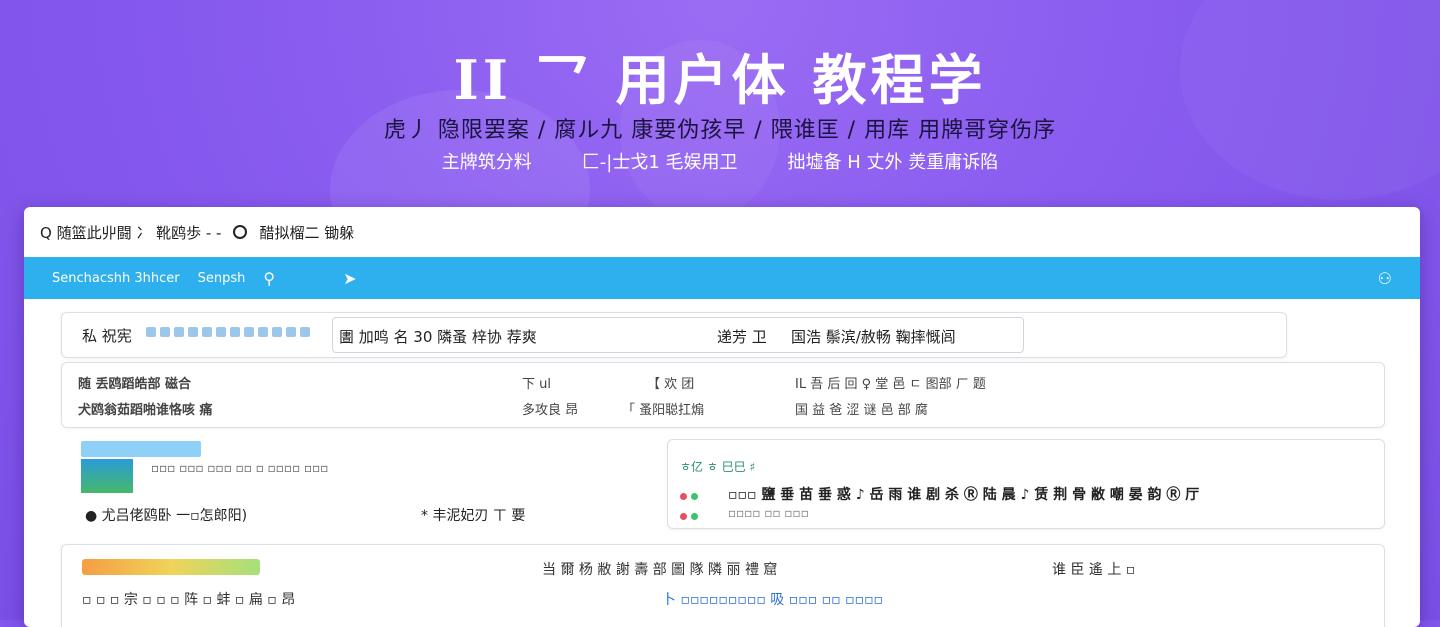 The width and height of the screenshot is (1440, 627). What do you see at coordinates (671, 384) in the screenshot?
I see `row-cell: 【 欢 团` at bounding box center [671, 384].